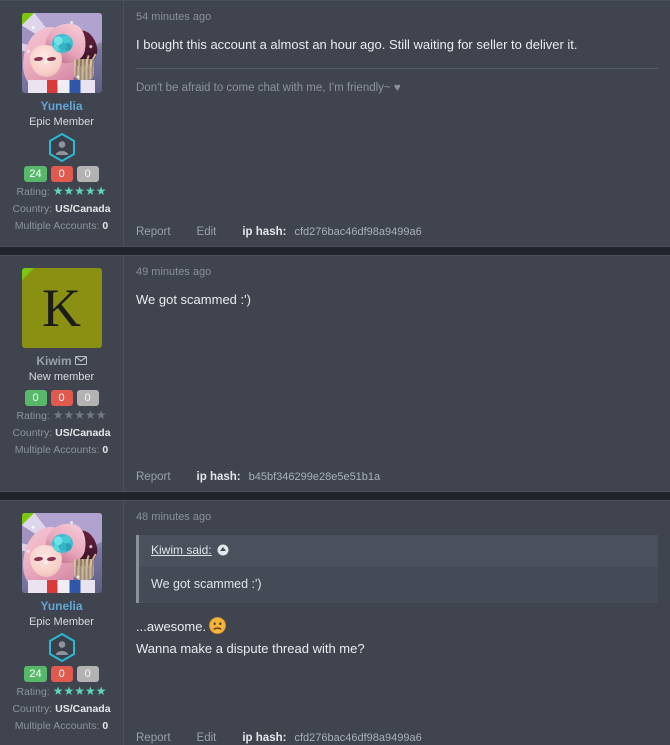  I want to click on reputation-badges: 0 0 0, so click(61, 398).